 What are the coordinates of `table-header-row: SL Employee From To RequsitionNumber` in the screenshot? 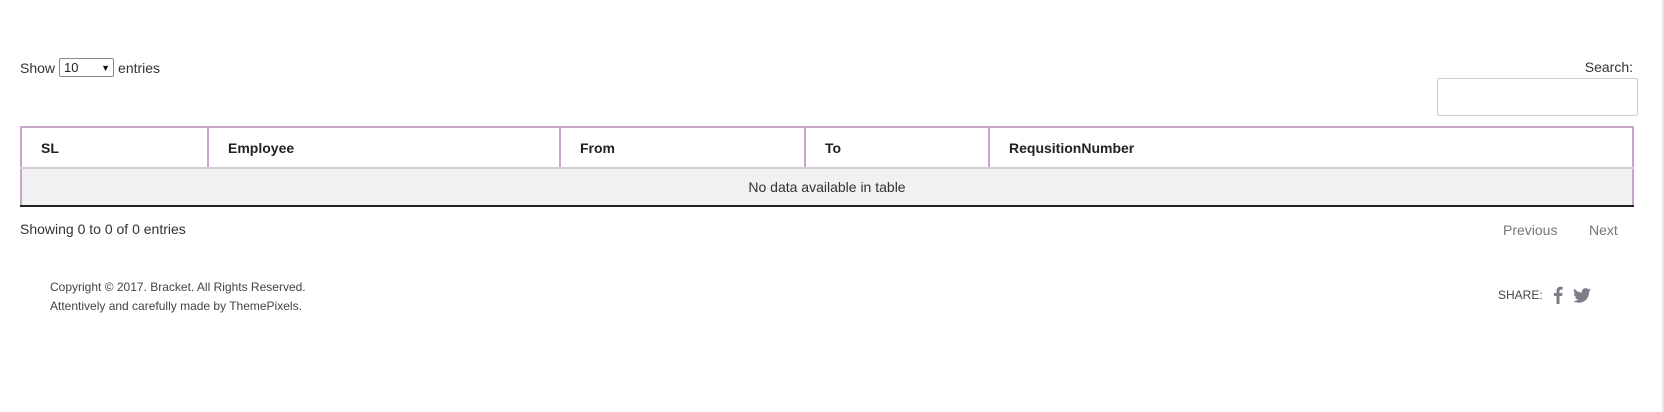 It's located at (827, 147).